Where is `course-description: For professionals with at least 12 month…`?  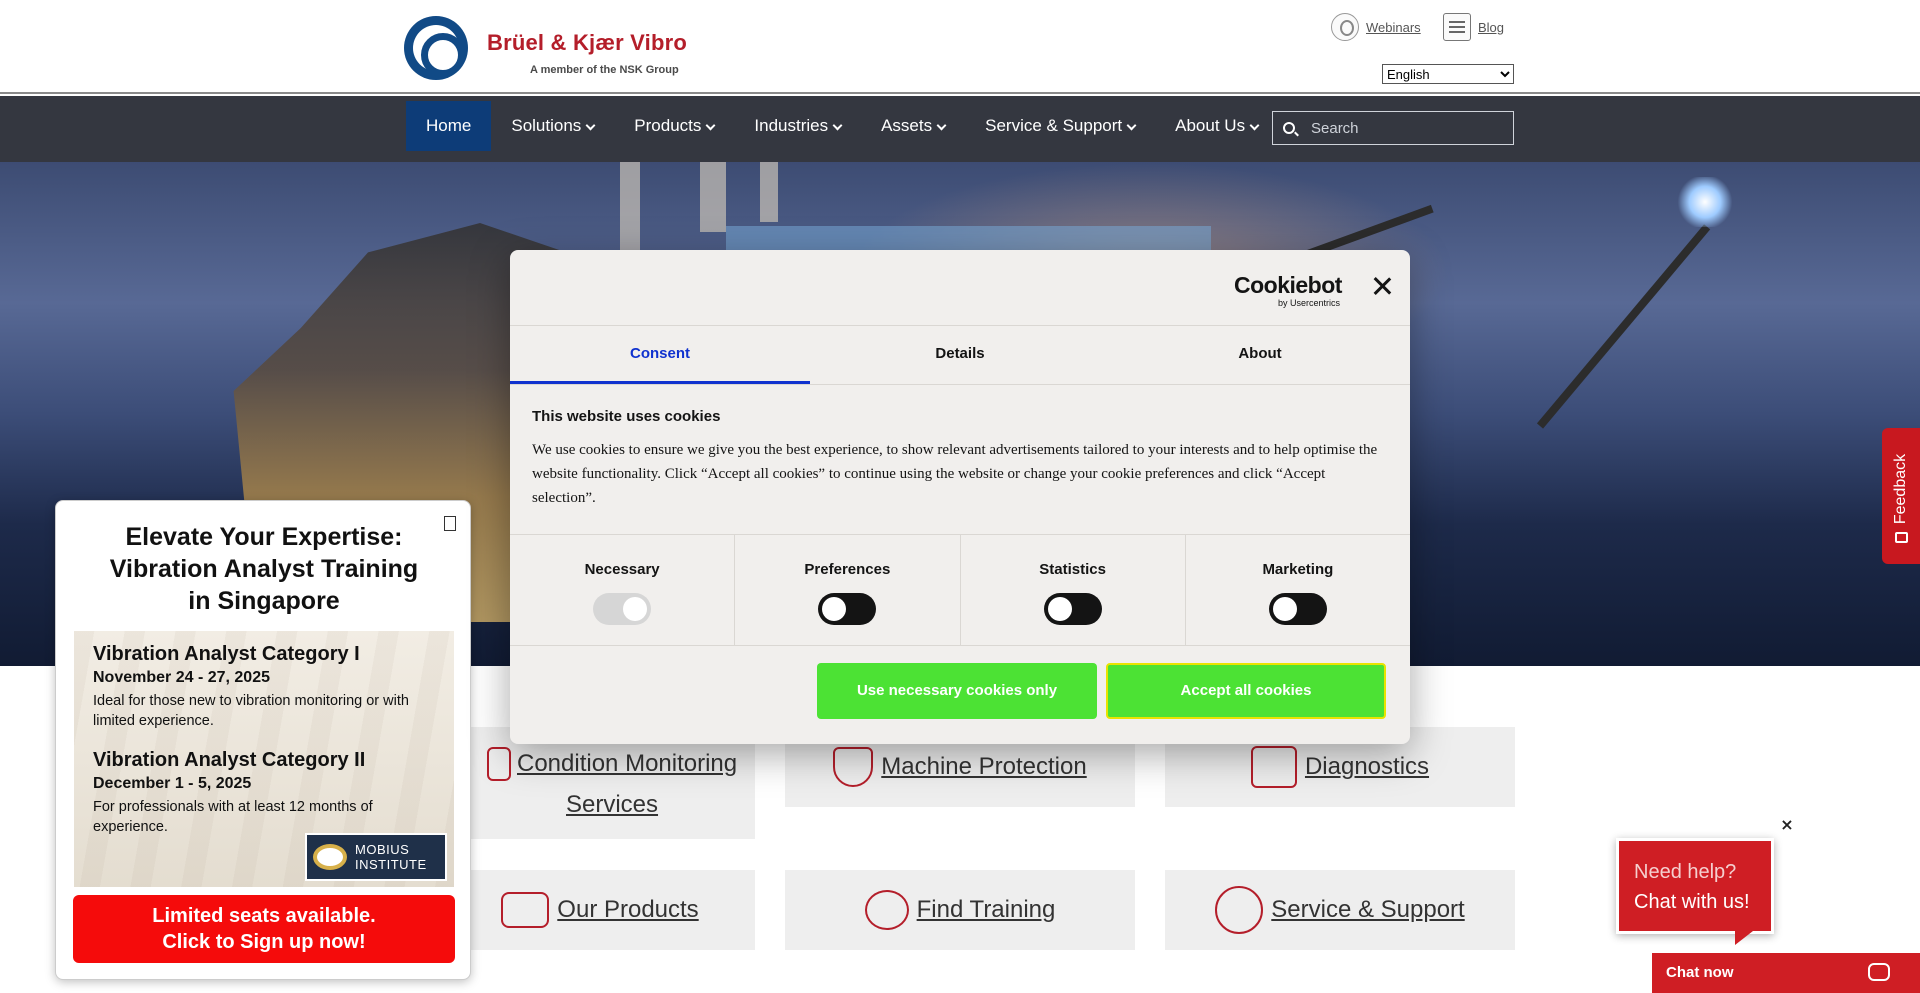 course-description: For professionals with at least 12 month… is located at coordinates (233, 817).